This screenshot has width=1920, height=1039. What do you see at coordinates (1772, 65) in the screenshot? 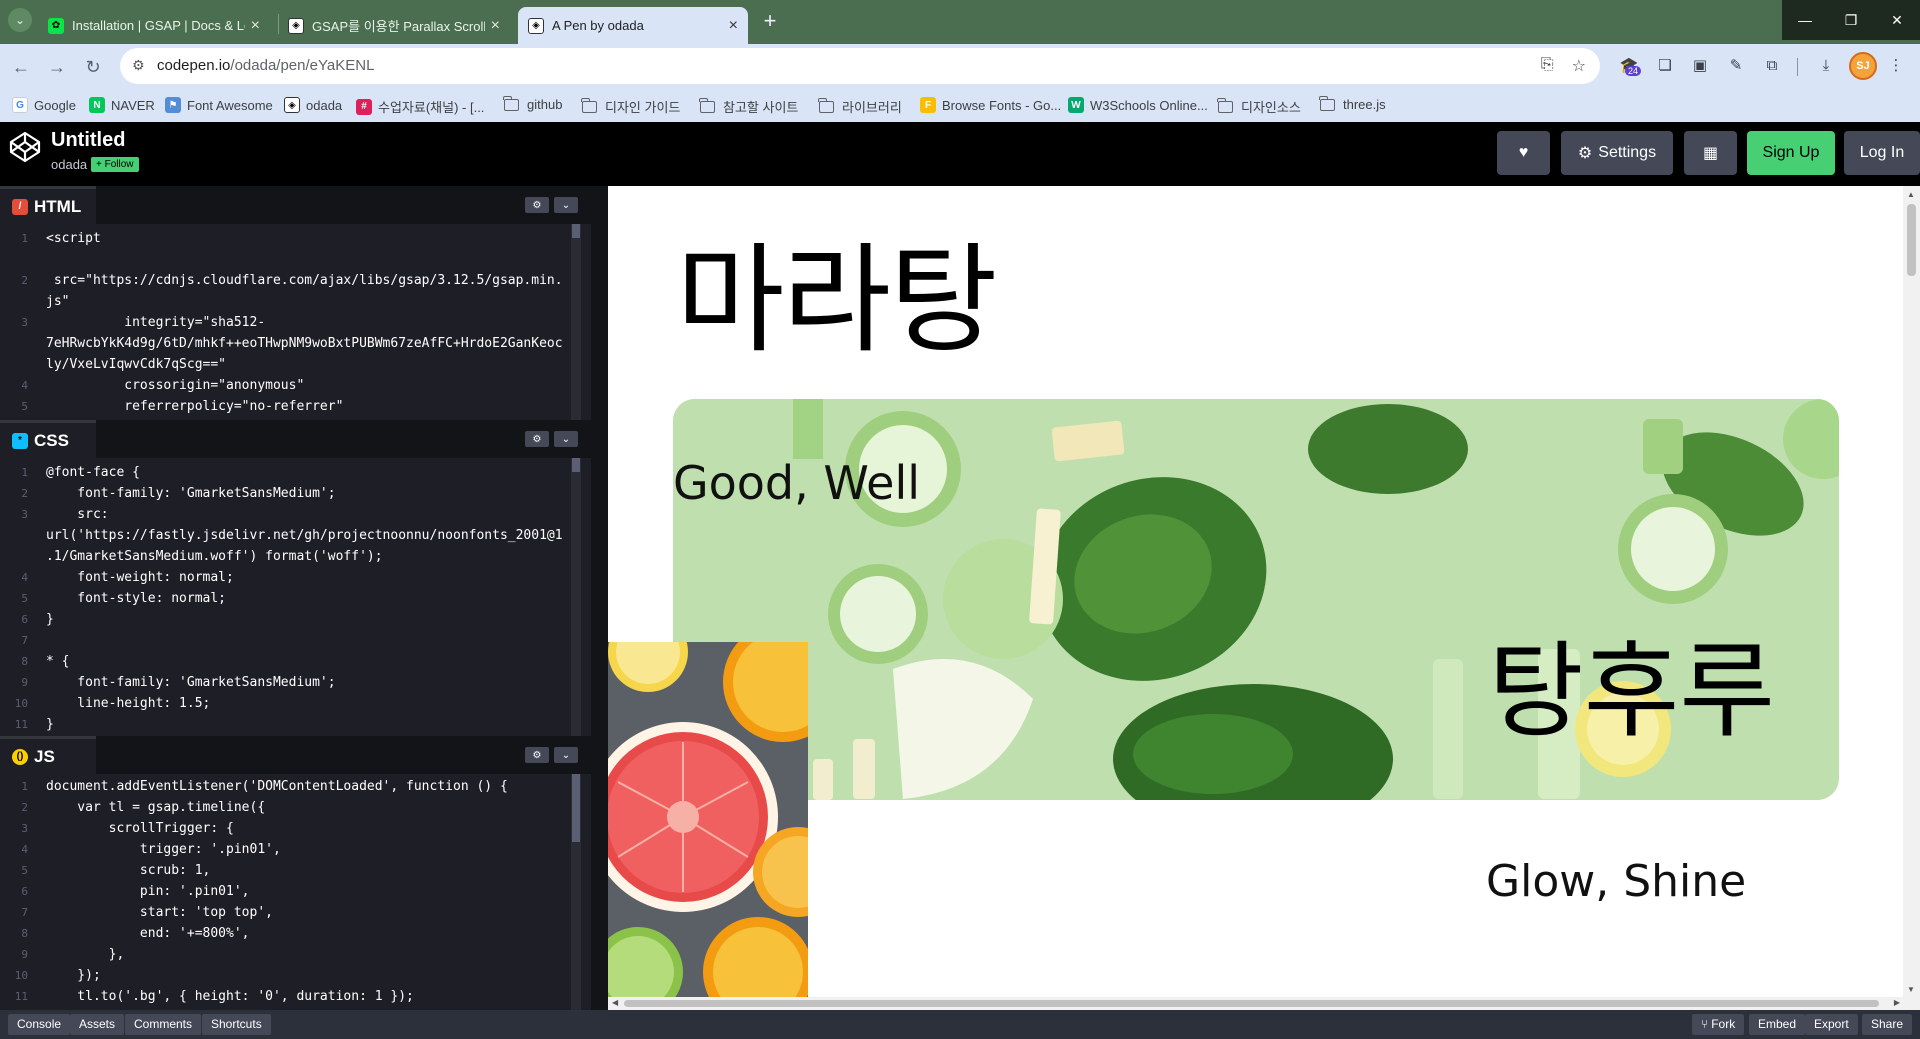
I see `extensions-puzzle-icon: ⧉` at bounding box center [1772, 65].